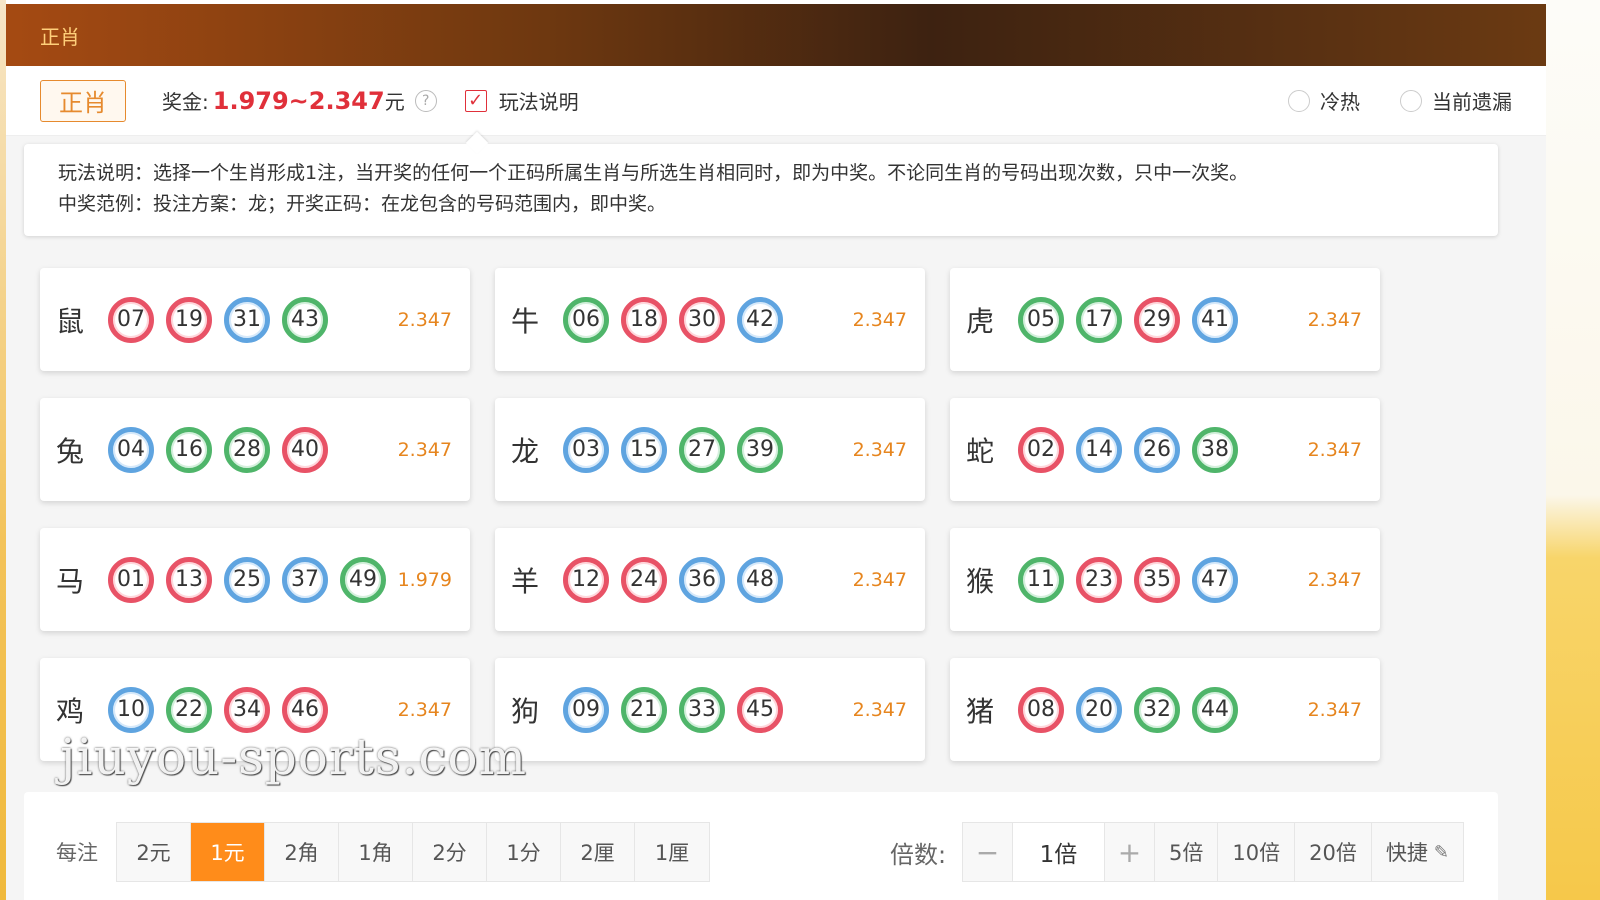 This screenshot has width=1600, height=900. I want to click on number-ball: 37, so click(305, 579).